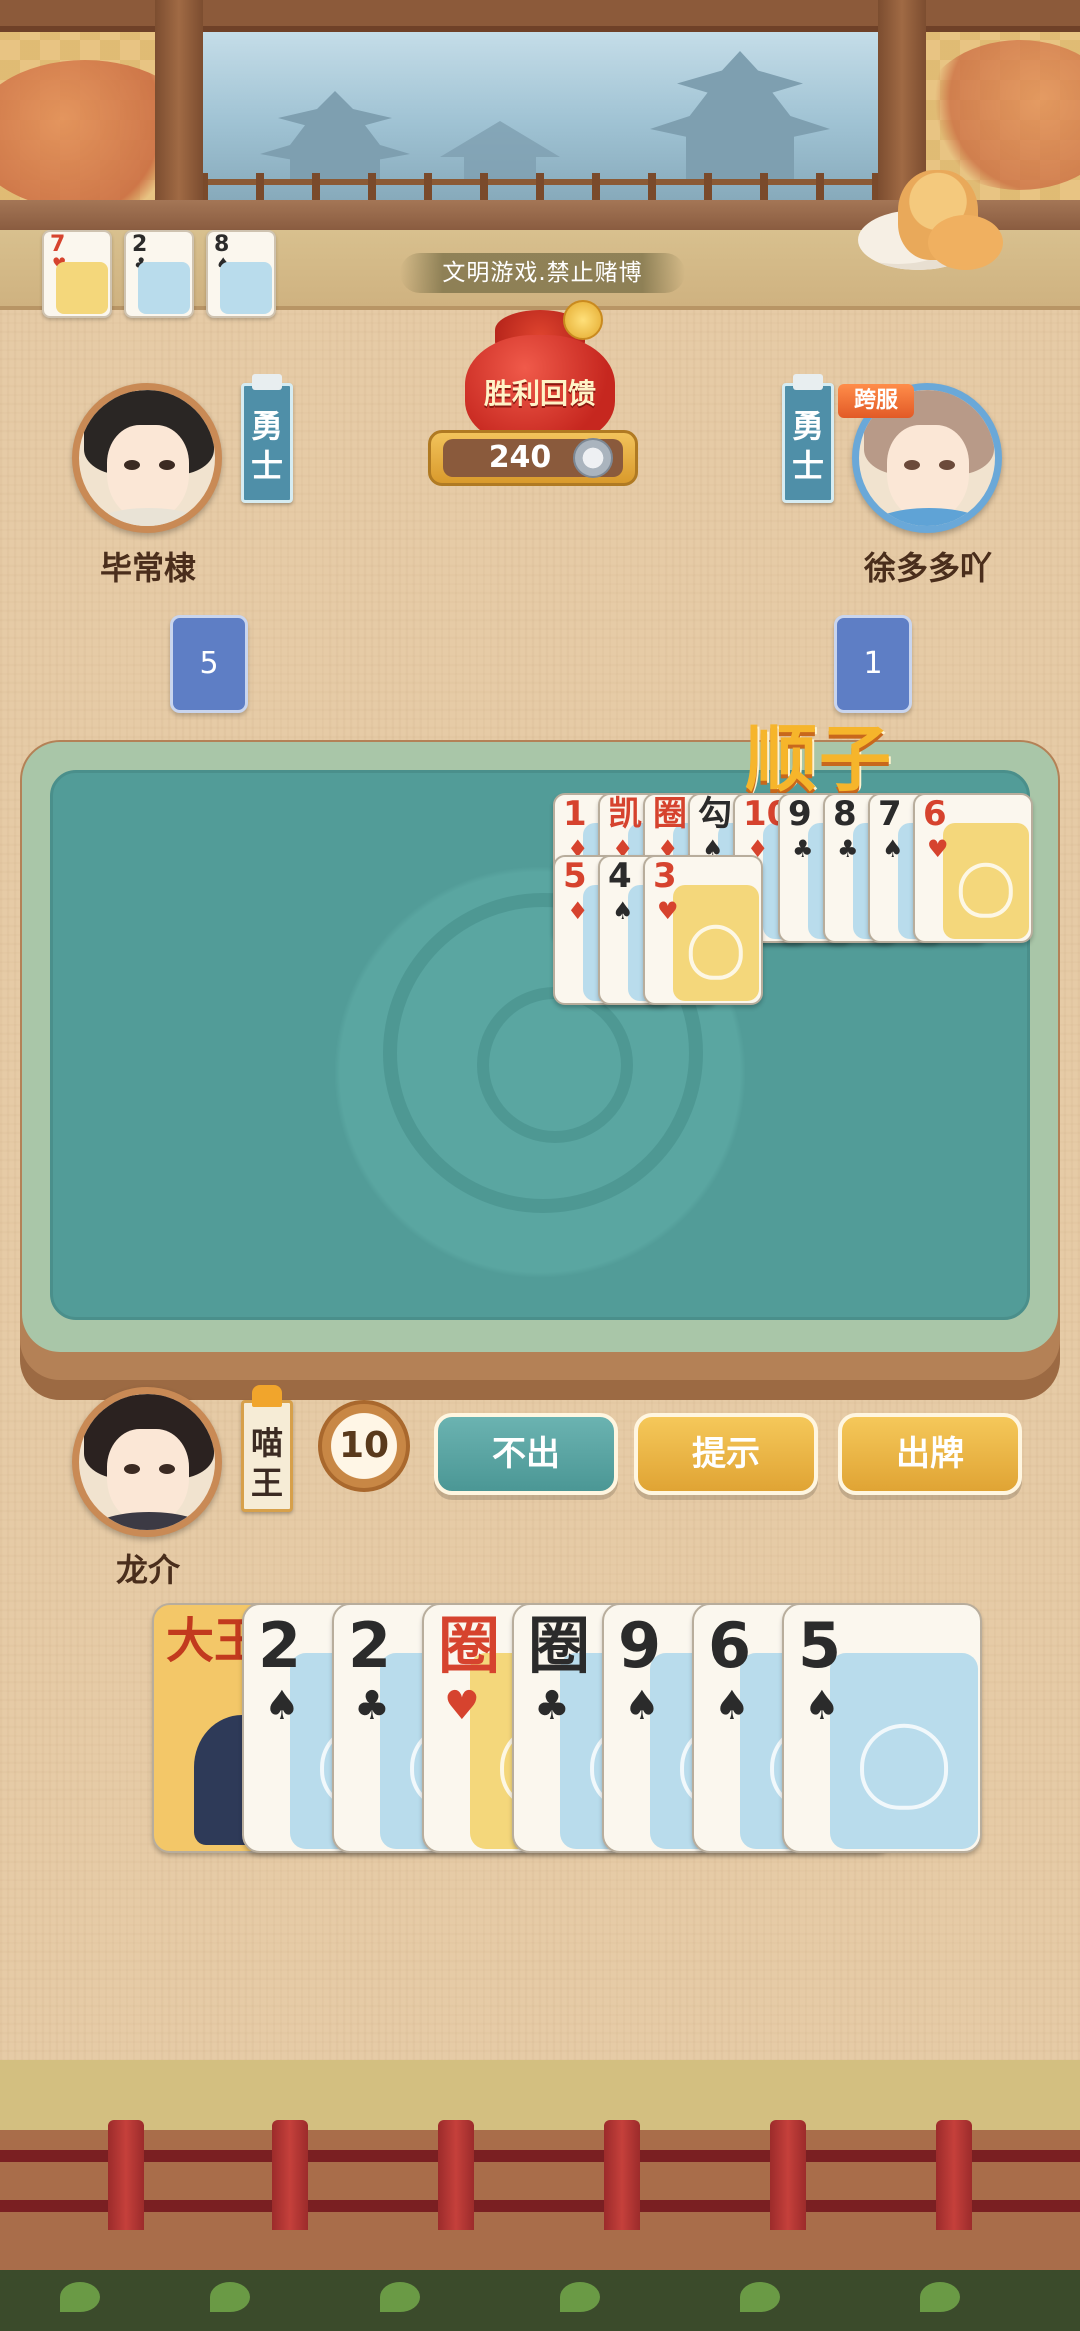  I want to click on recent-card: 2 ♣, so click(159, 274).